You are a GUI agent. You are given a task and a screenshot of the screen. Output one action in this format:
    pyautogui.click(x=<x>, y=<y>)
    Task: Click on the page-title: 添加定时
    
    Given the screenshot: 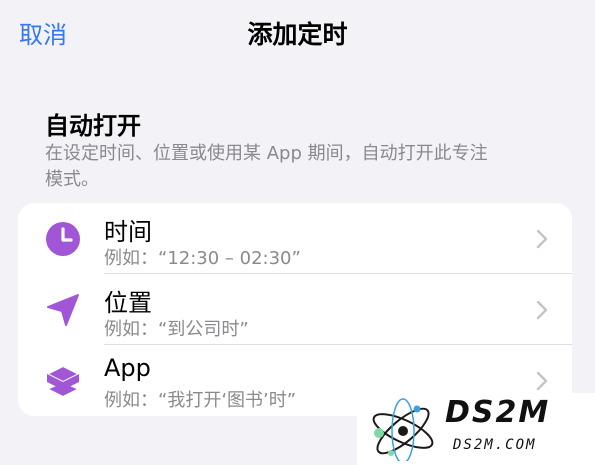 What is the action you would take?
    pyautogui.click(x=297, y=34)
    